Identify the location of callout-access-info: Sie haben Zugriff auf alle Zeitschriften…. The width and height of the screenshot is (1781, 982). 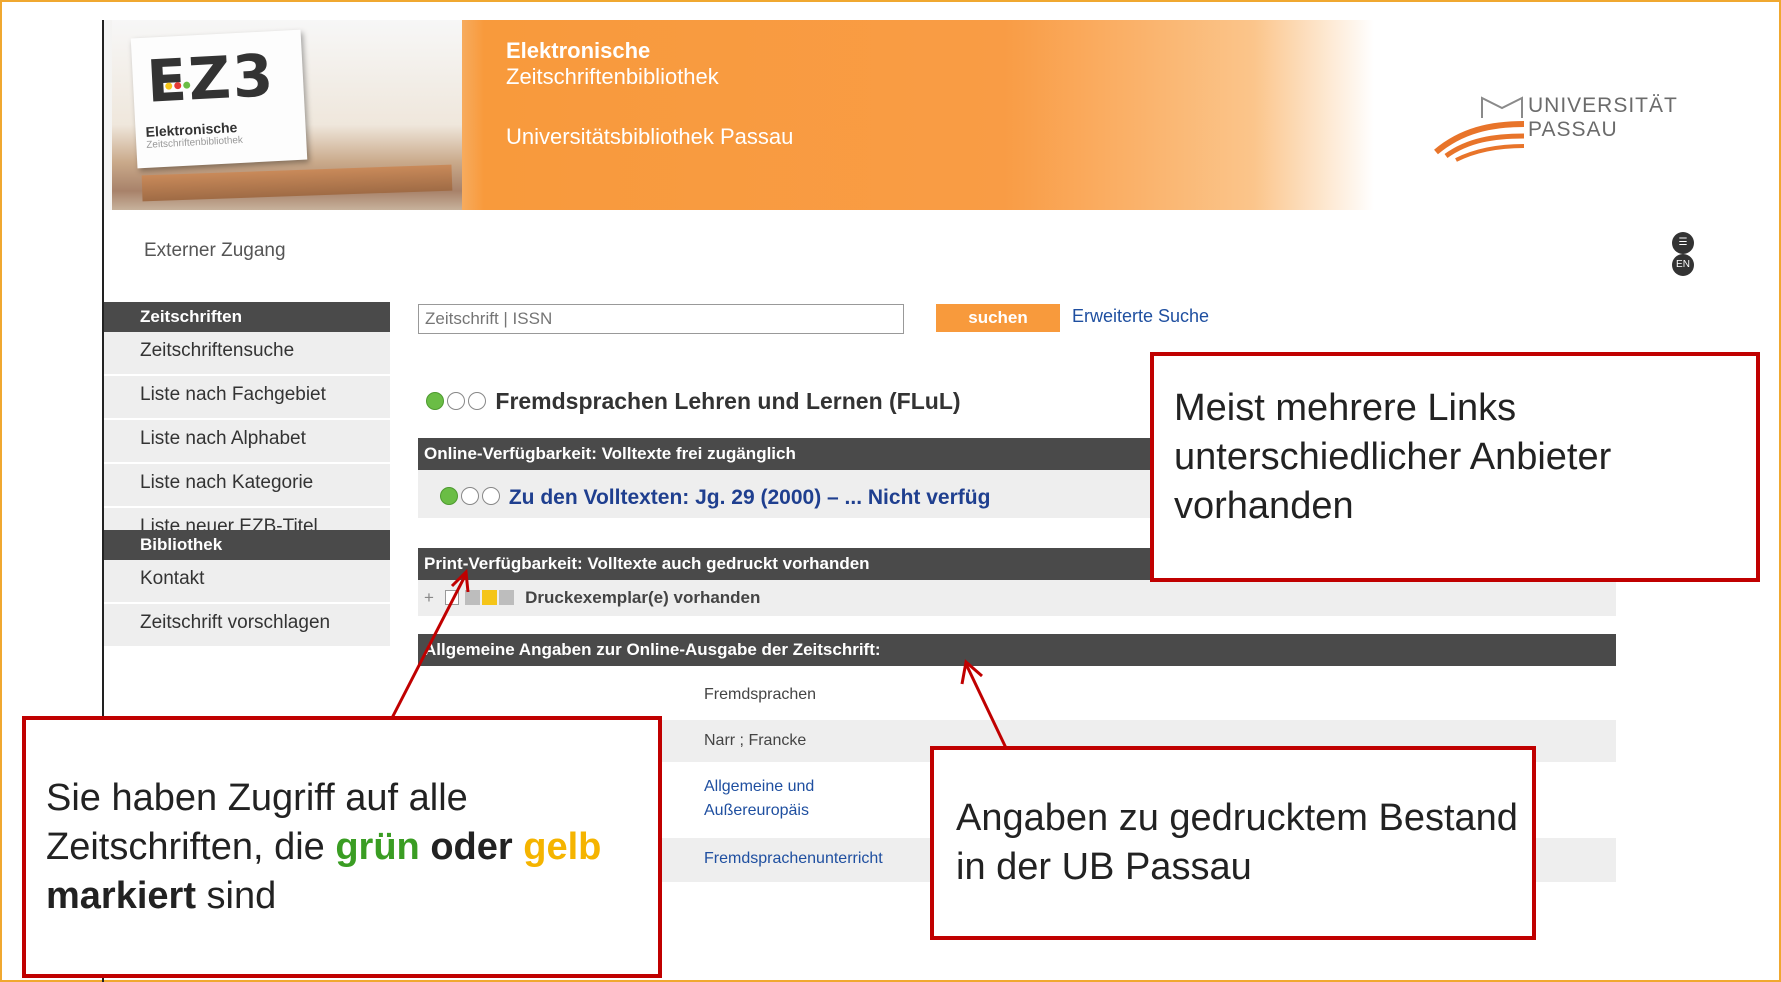
(342, 847).